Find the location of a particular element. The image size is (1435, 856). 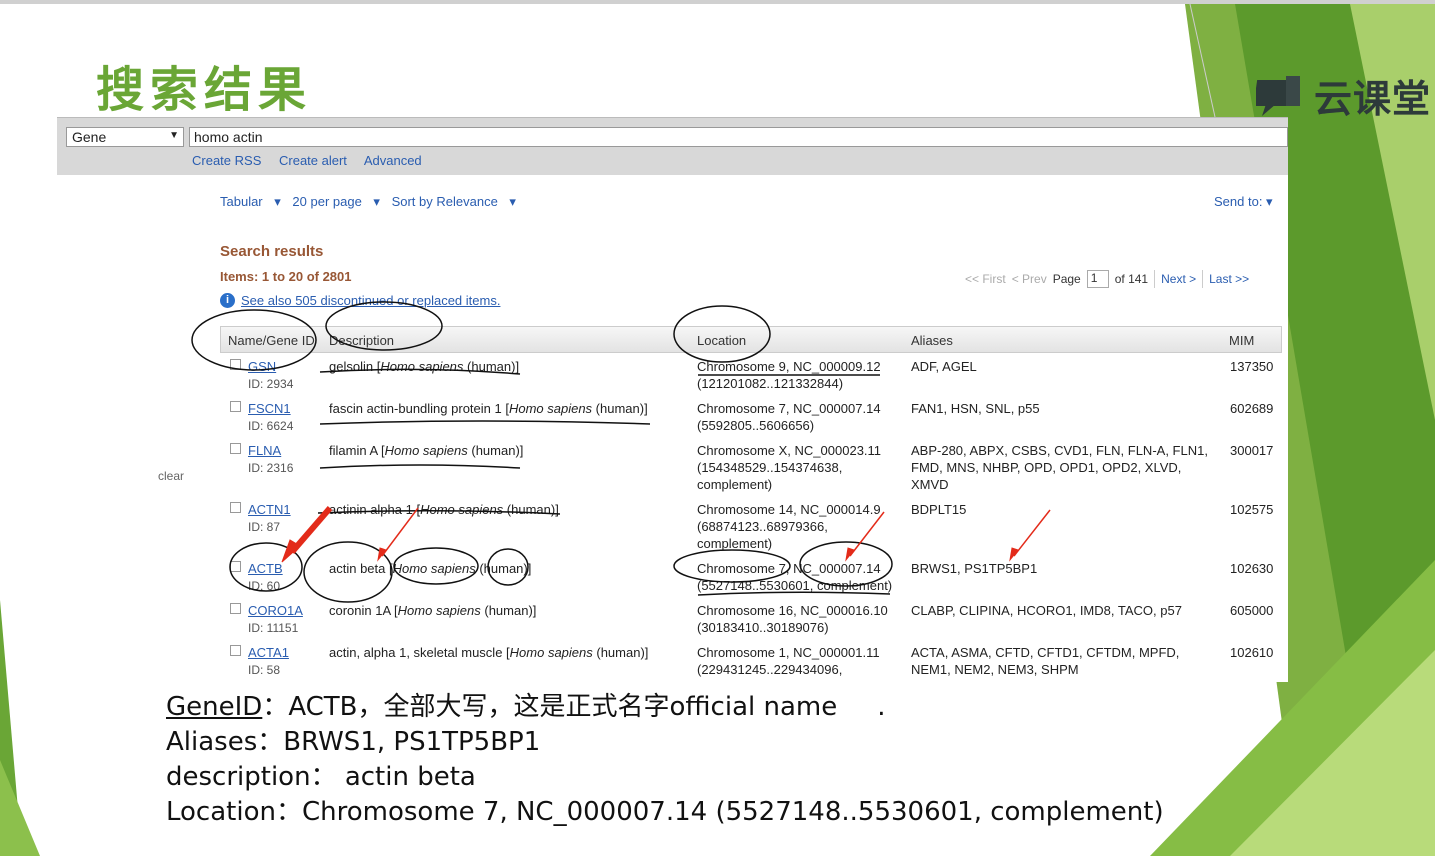

gene-name-link: GSN is located at coordinates (262, 366).